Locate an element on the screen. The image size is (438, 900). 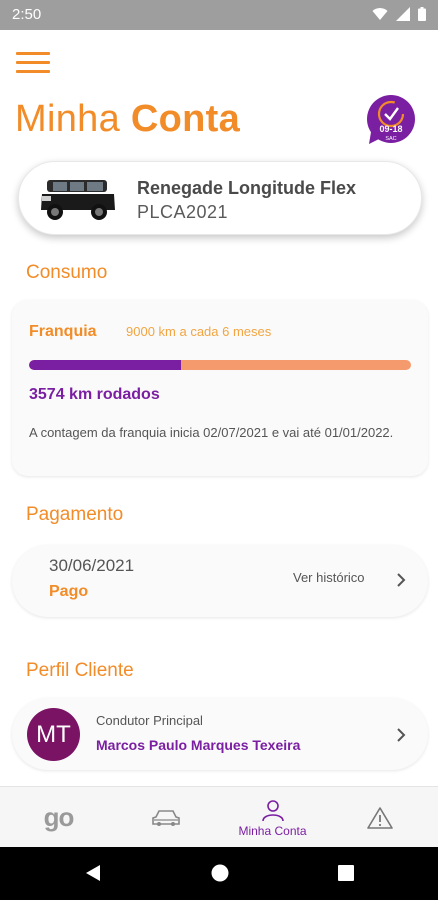
km-progress-bar is located at coordinates (220, 365).